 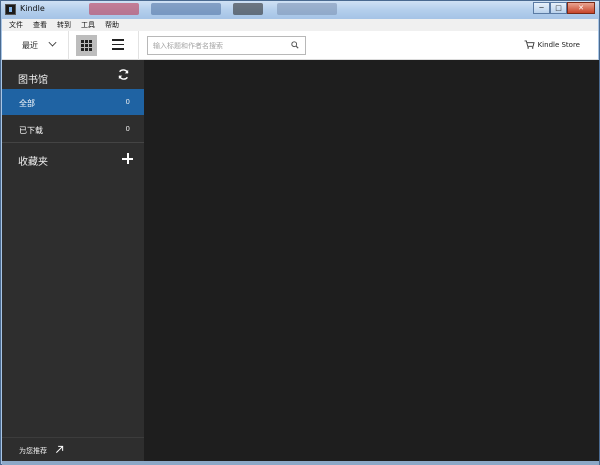 I want to click on library-title: 图书馆, so click(x=33, y=80).